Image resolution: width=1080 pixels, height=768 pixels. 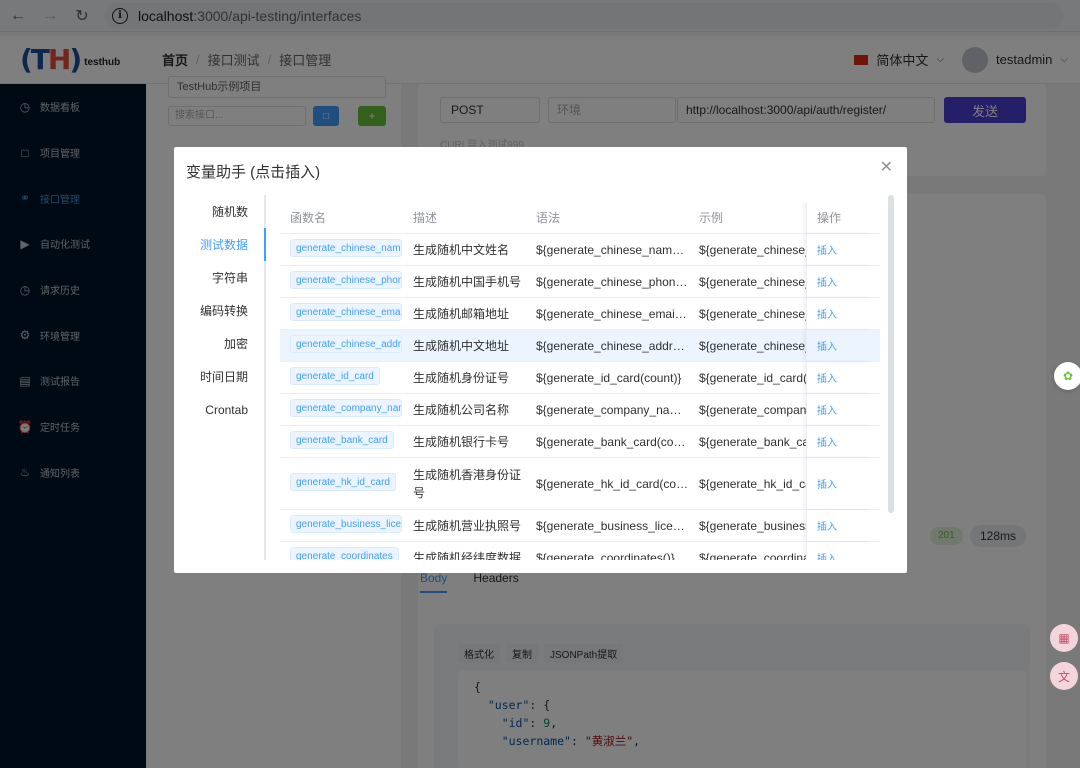 I want to click on syntax-cell: ${generate_chinese_phone()}, so click(x=612, y=281).